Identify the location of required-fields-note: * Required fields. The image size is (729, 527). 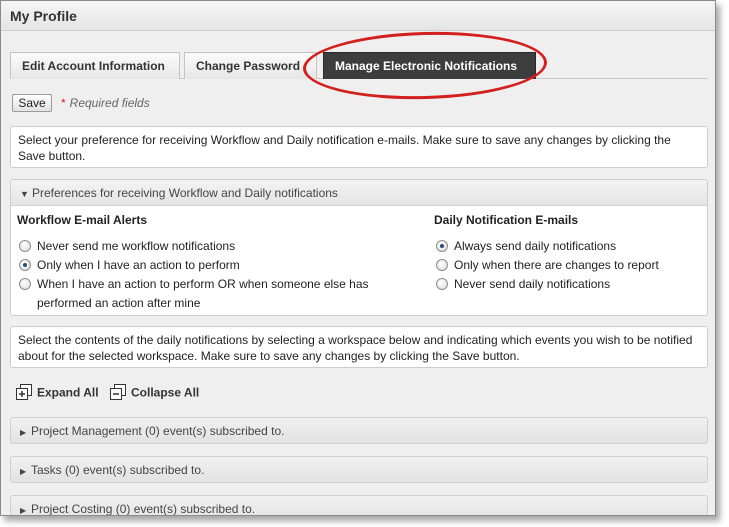
(105, 103).